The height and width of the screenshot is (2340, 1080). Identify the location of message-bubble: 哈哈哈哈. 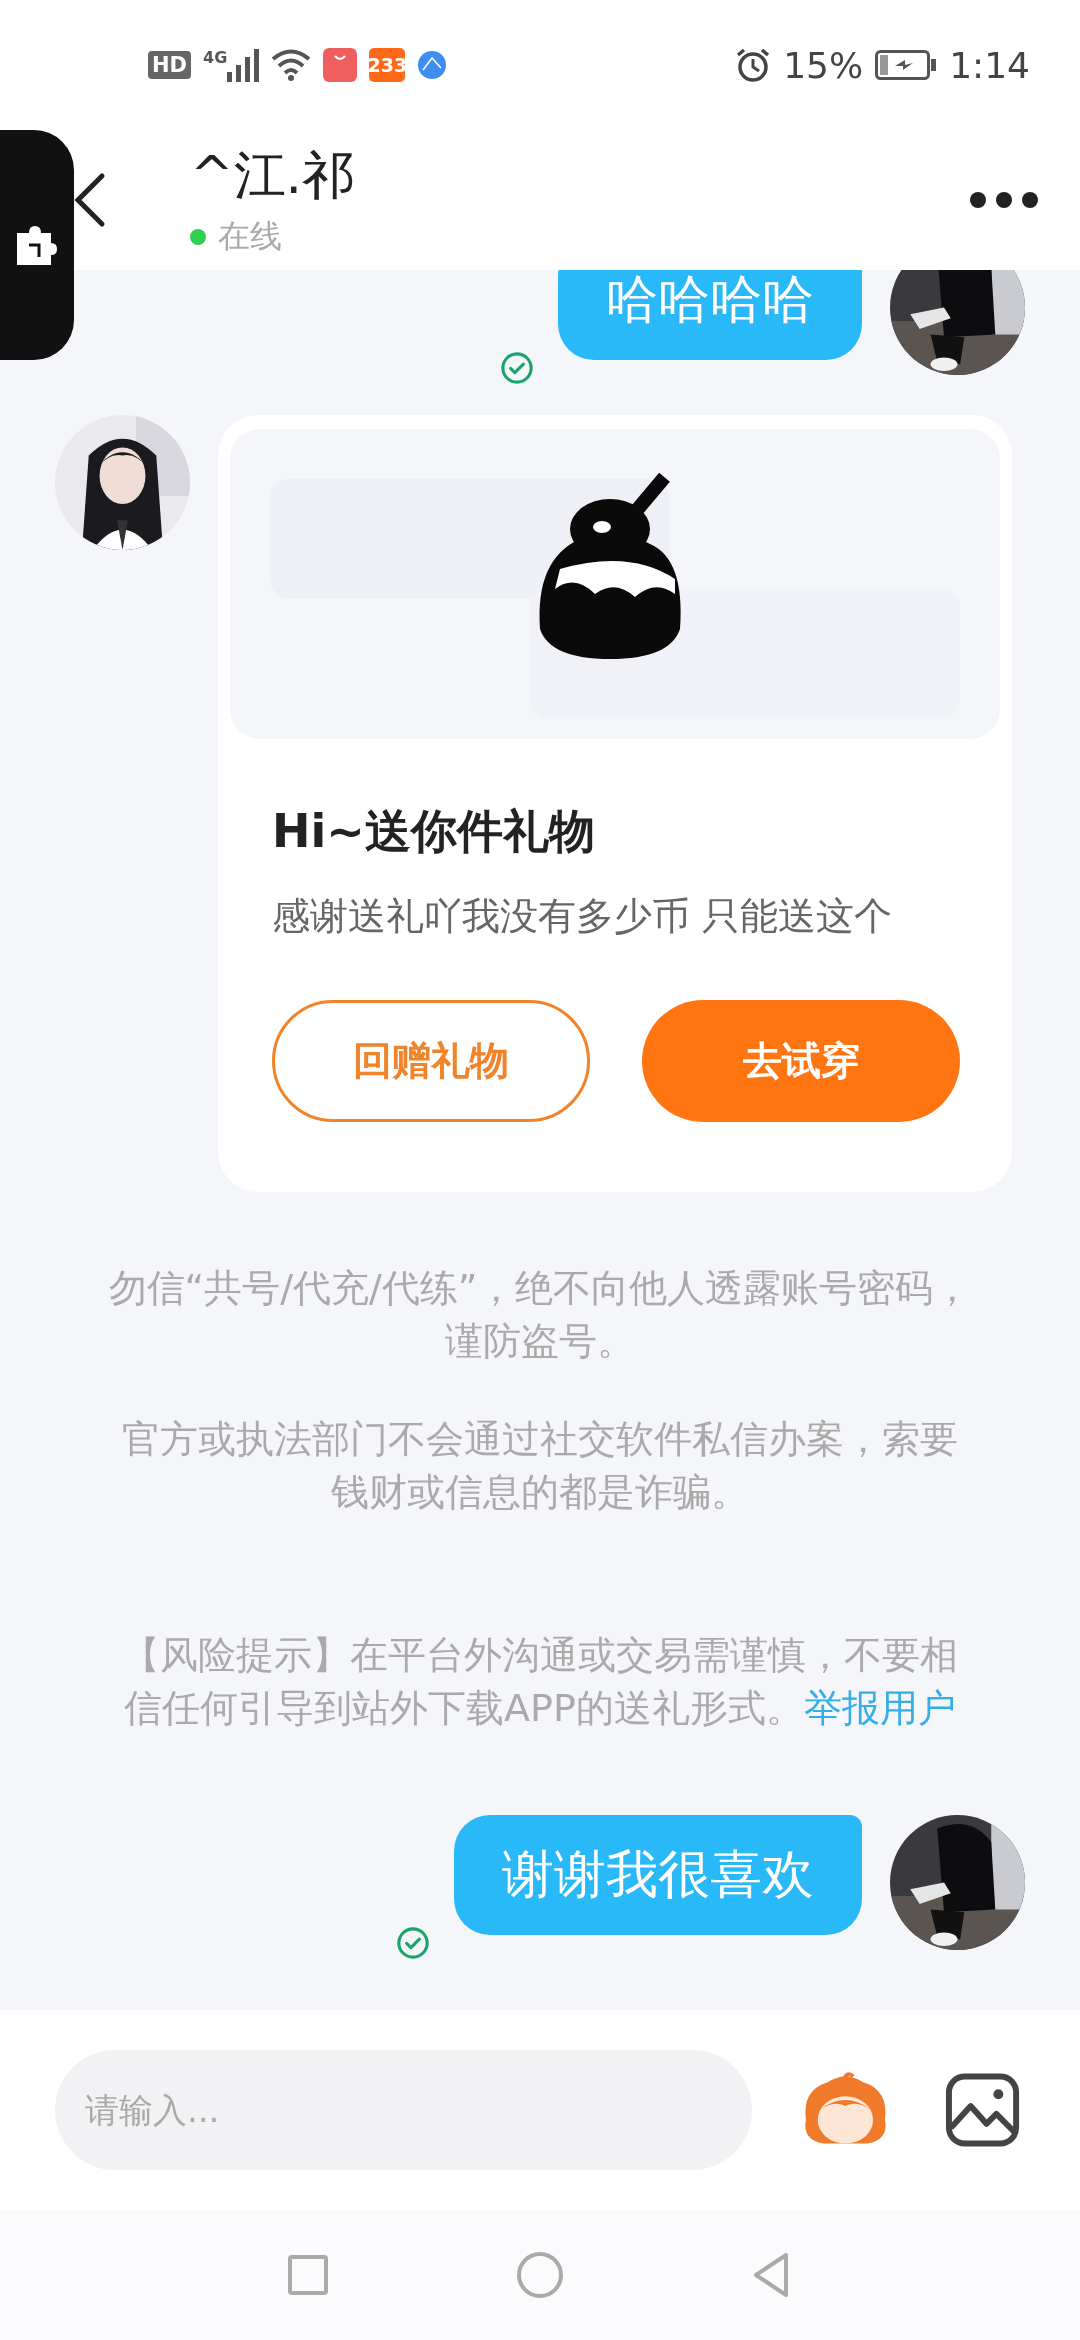
(710, 315).